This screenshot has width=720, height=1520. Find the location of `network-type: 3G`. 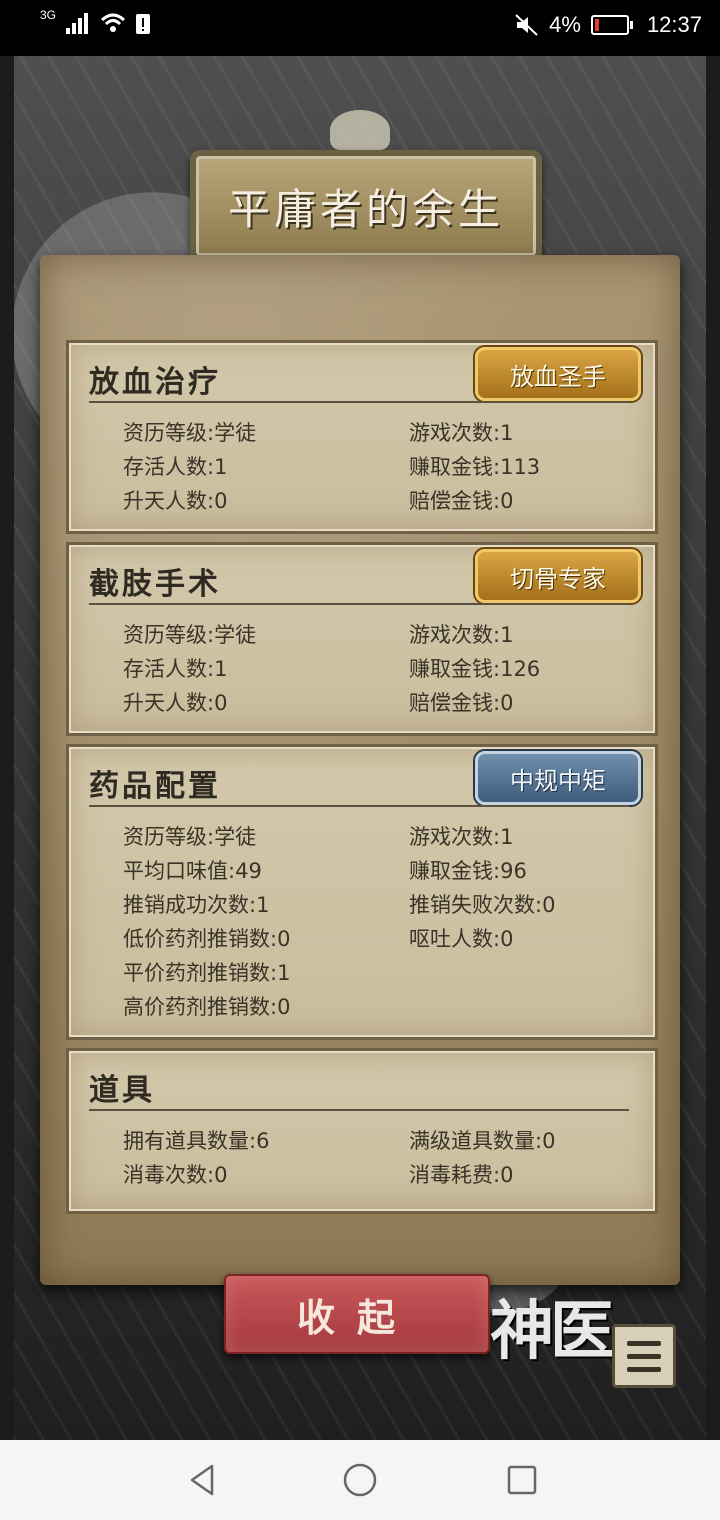

network-type: 3G is located at coordinates (48, 15).